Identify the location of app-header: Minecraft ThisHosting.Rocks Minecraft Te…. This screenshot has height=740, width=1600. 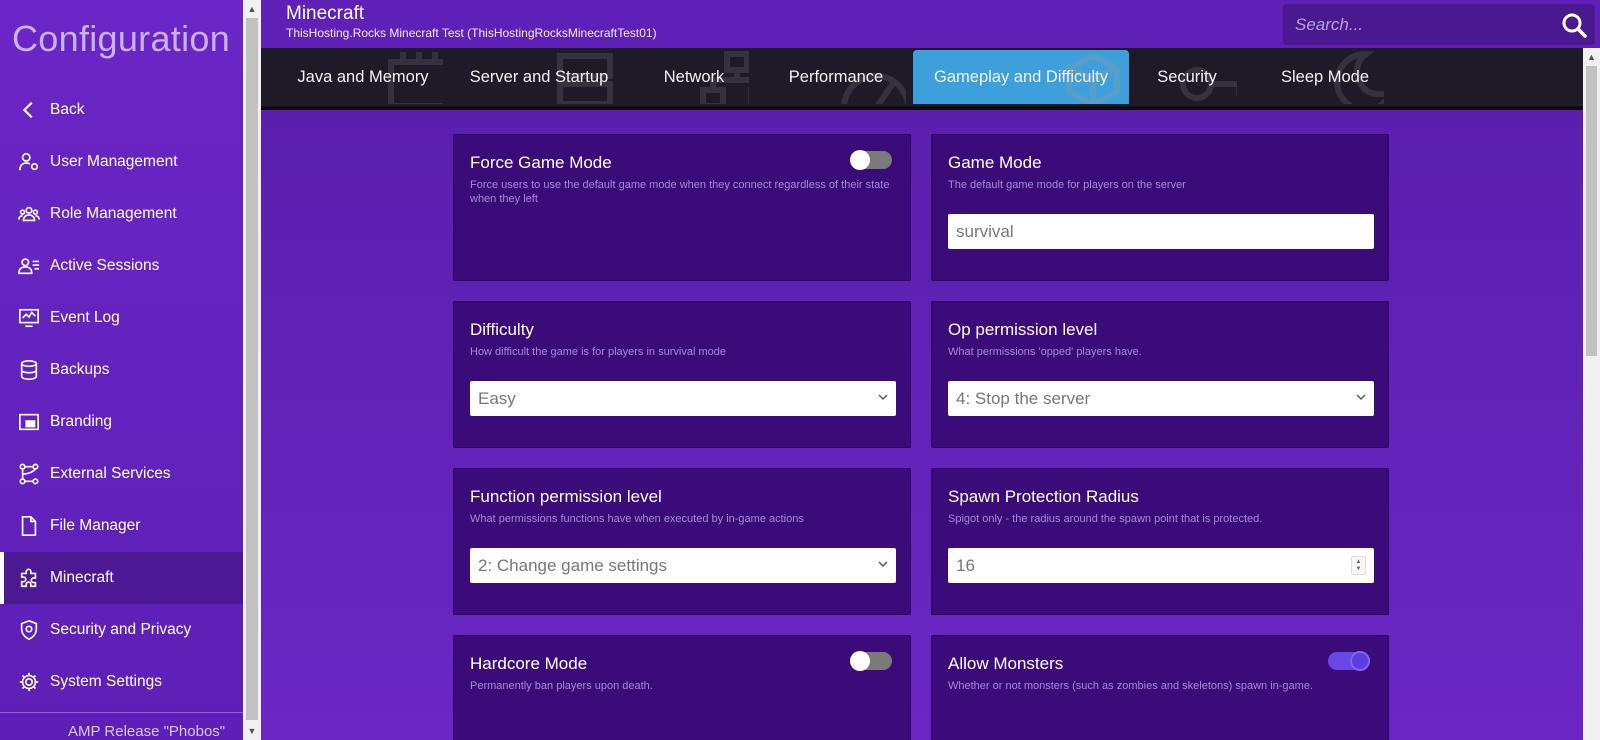
(930, 24).